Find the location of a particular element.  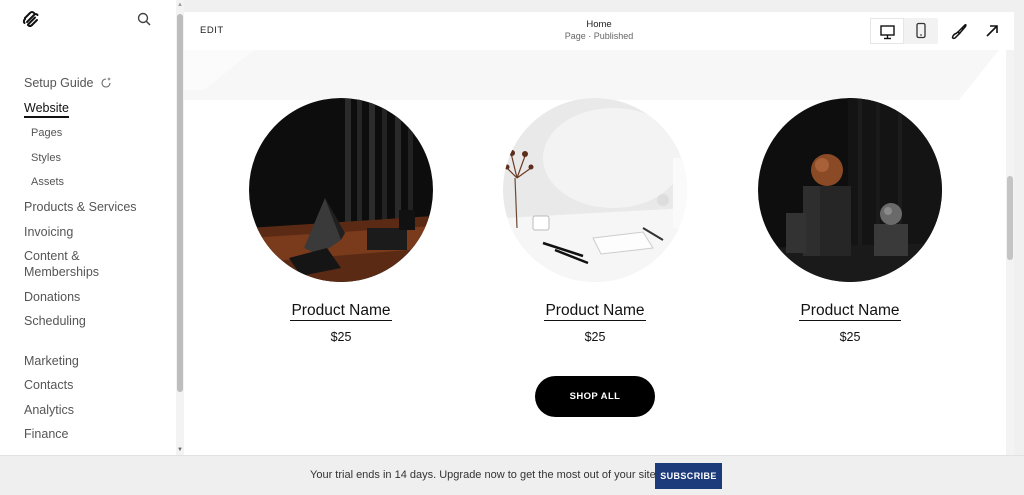

sidebar-item-label: Contacts is located at coordinates (49, 385).